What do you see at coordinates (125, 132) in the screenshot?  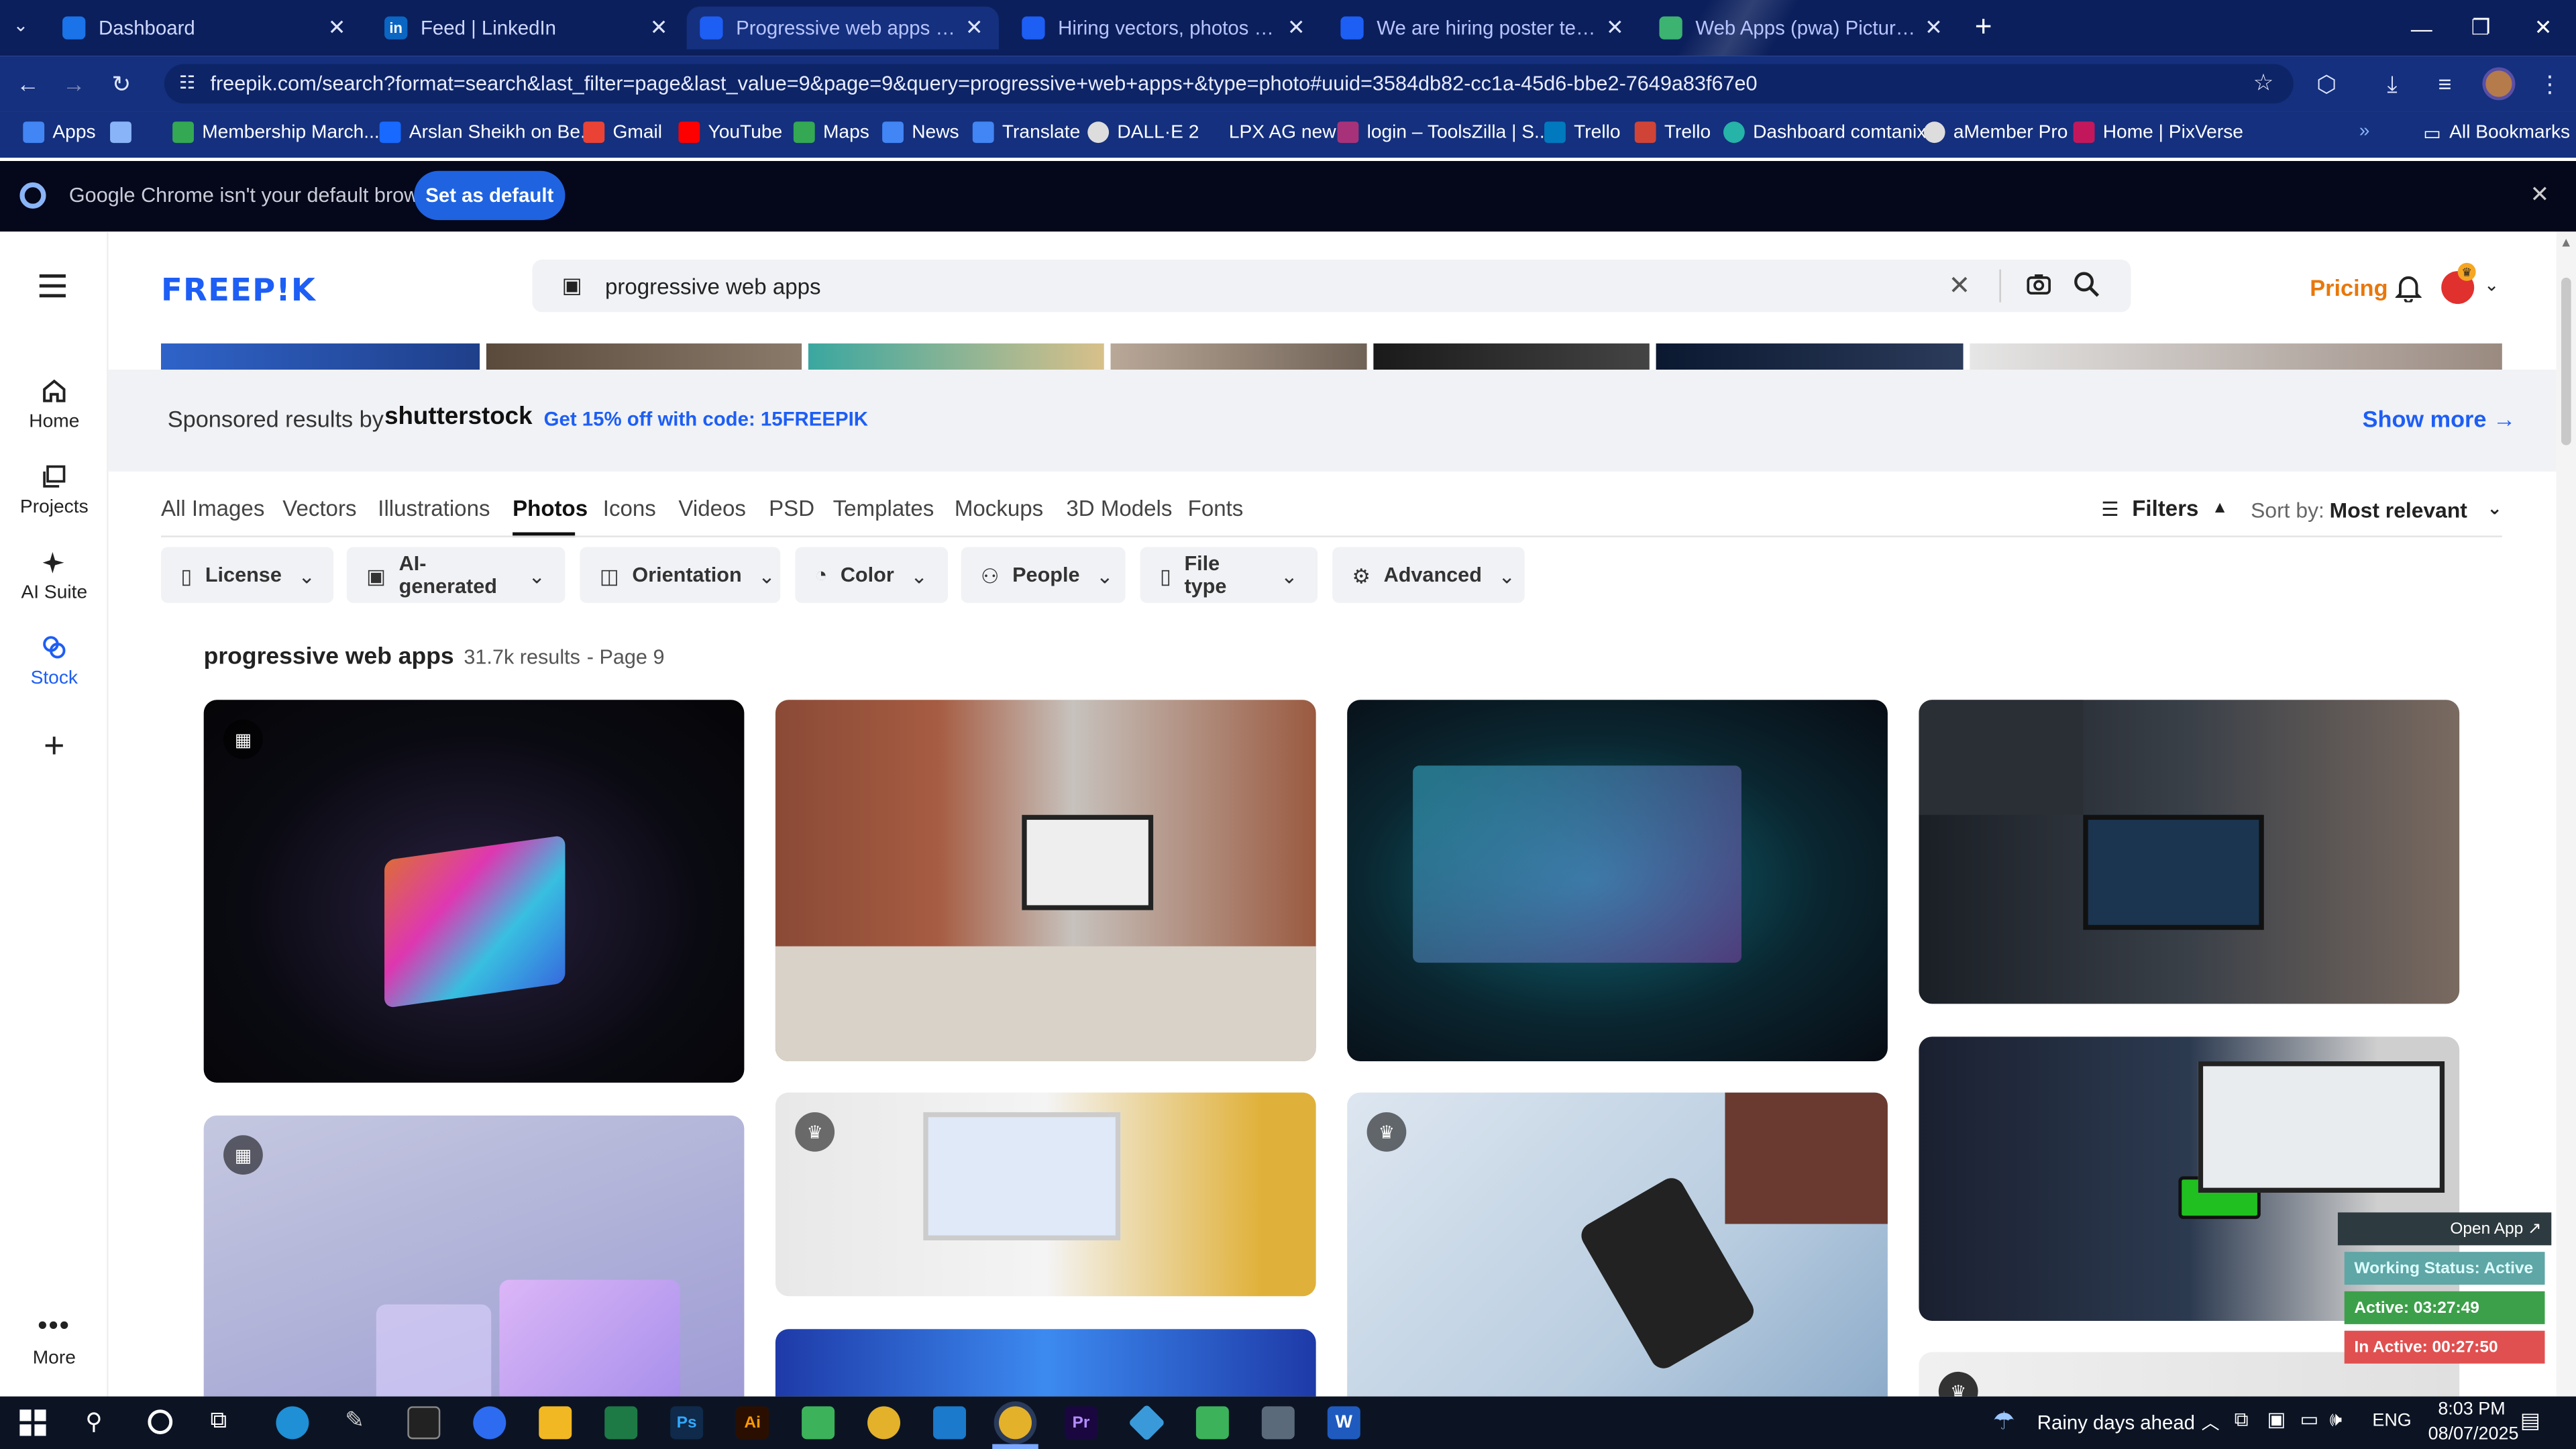 I see `bookmark-grid` at bounding box center [125, 132].